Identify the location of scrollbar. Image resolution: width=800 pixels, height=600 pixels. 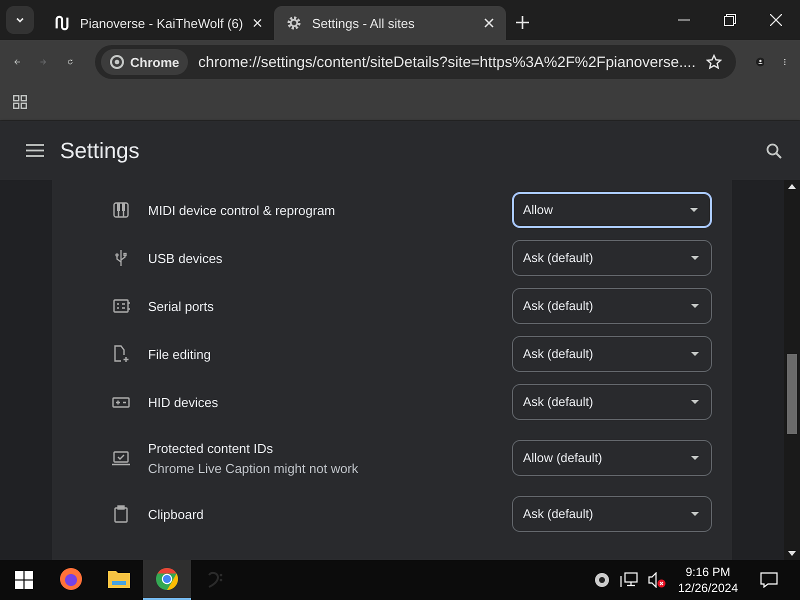
(792, 370).